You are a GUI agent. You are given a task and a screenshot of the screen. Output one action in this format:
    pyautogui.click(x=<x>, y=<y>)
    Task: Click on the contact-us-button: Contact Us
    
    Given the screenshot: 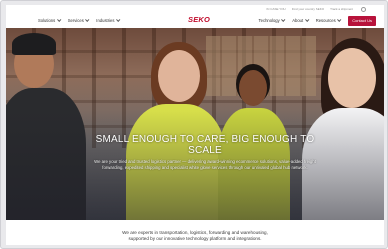 What is the action you would take?
    pyautogui.click(x=362, y=20)
    